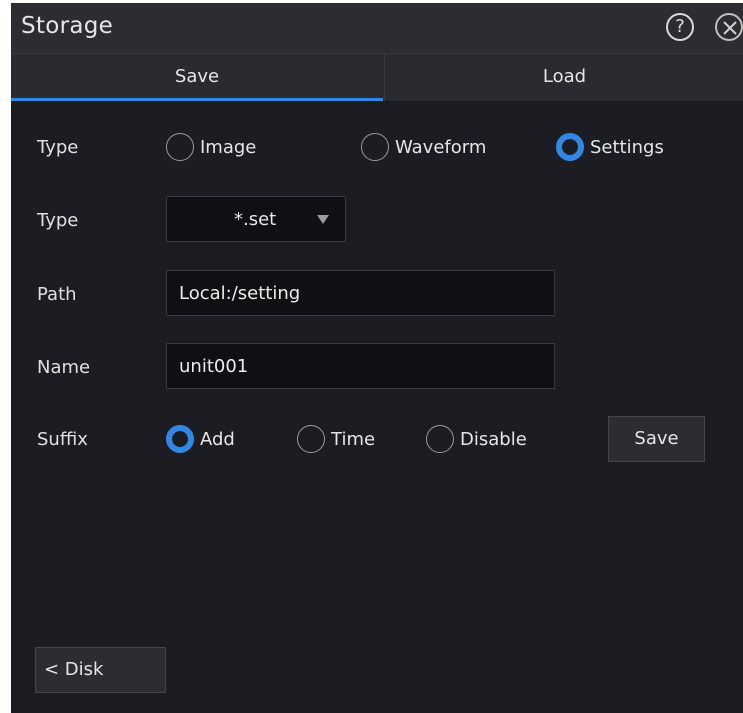  I want to click on tab-load: Load, so click(563, 77).